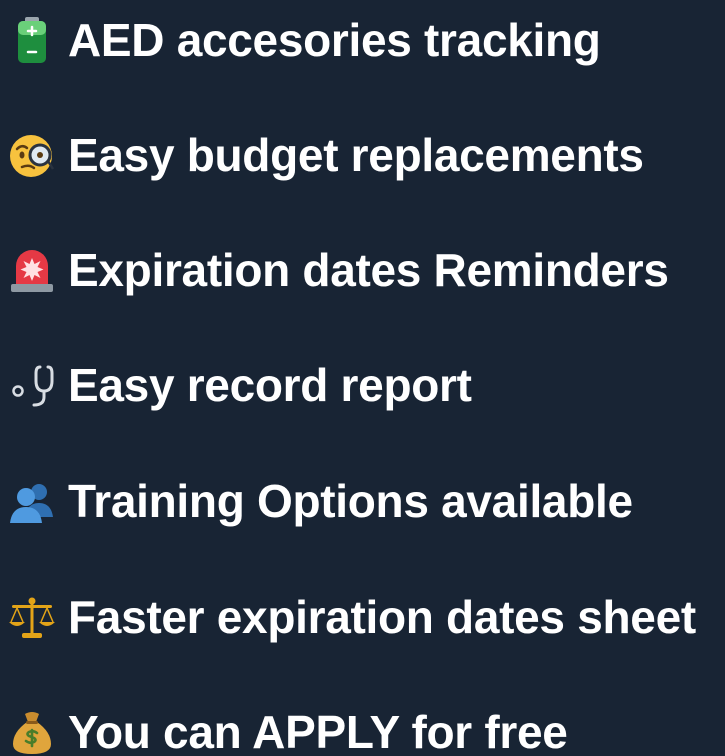 This screenshot has width=725, height=756. I want to click on busts-in-silhouette-icon, so click(32, 501).